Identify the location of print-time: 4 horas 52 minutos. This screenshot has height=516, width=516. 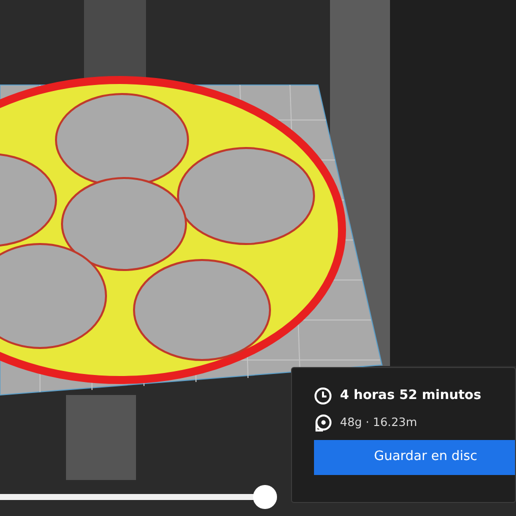
(411, 396).